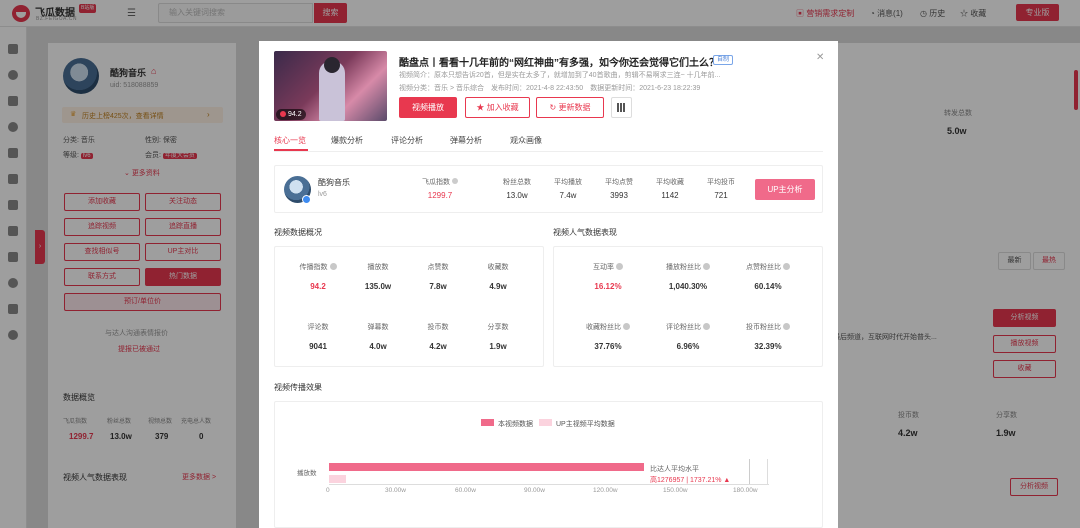 The height and width of the screenshot is (528, 1080). I want to click on metric-label: 点赞数, so click(438, 267).